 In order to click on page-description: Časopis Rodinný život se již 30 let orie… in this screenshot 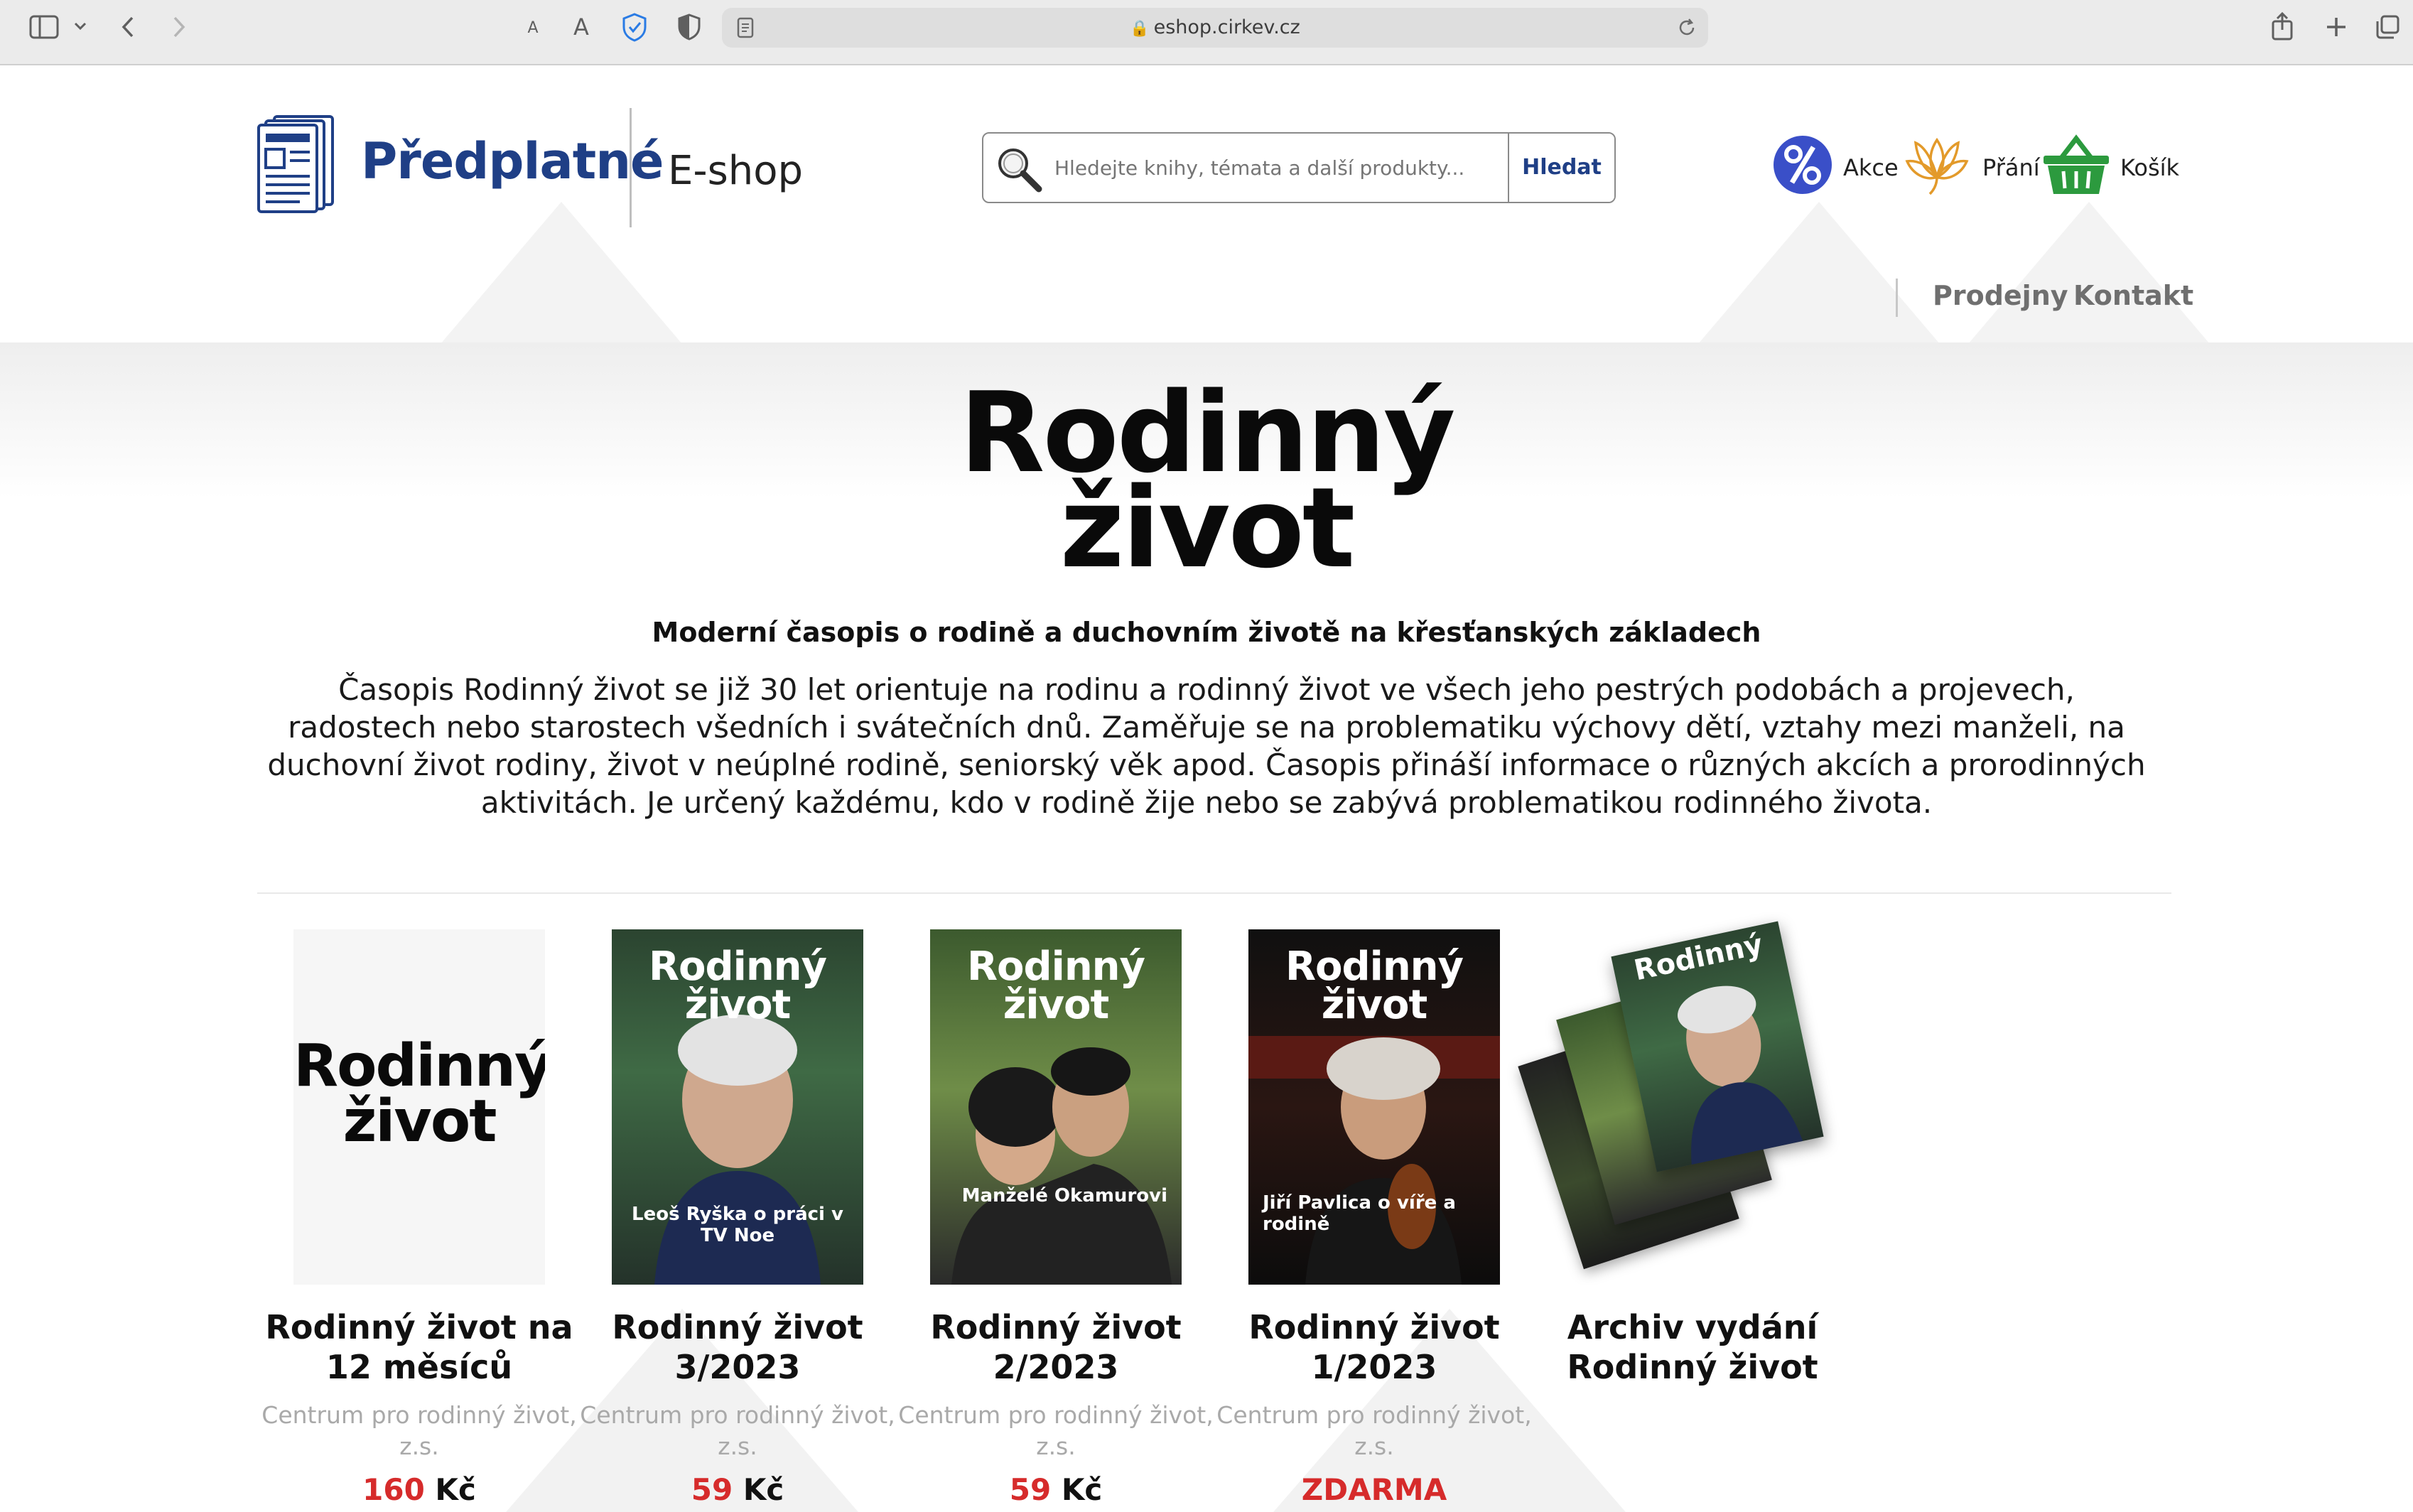, I will do `click(1206, 746)`.